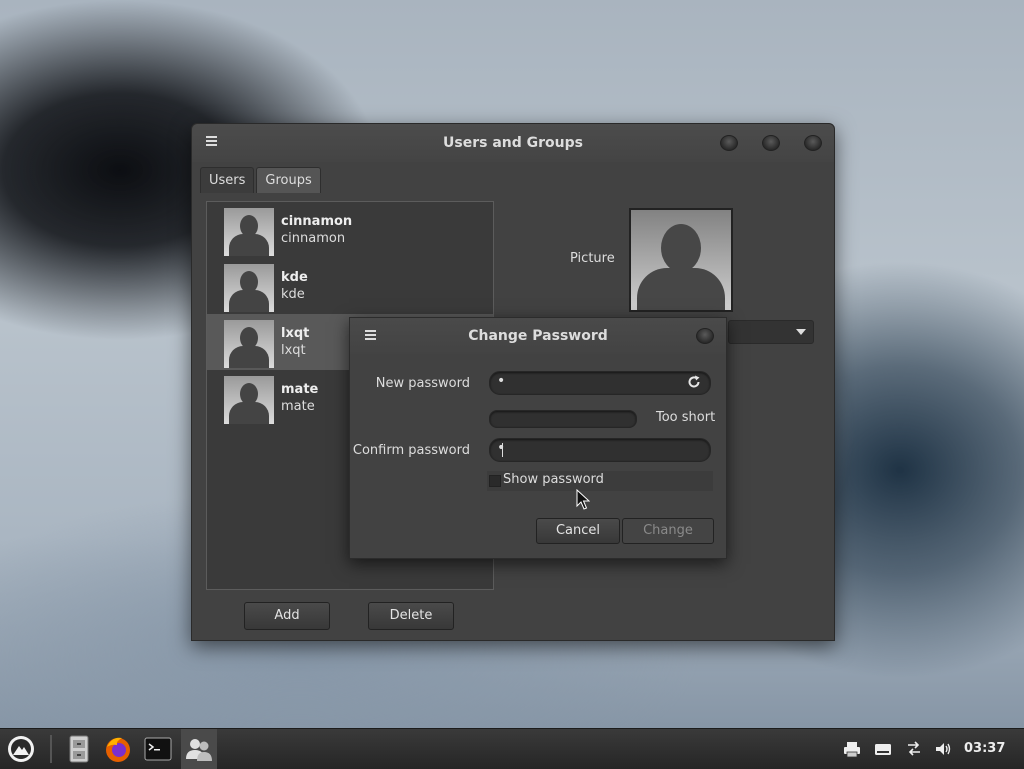 This screenshot has width=1024, height=769. I want to click on dialog-close-button, so click(705, 336).